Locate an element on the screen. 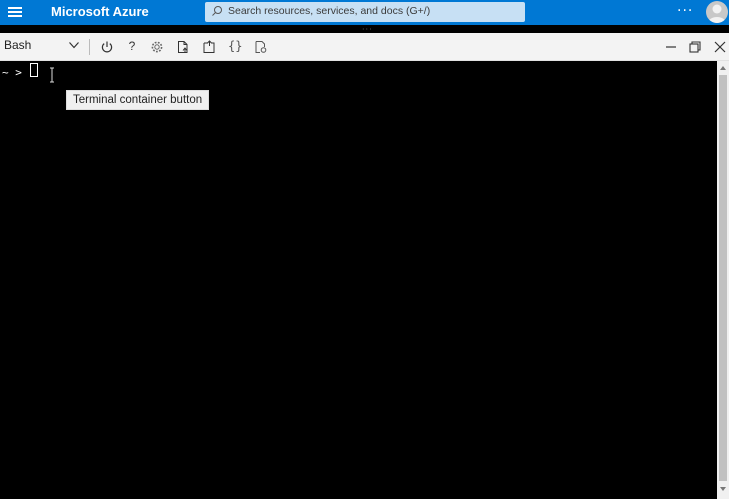 The height and width of the screenshot is (499, 729). toolbar-divider is located at coordinates (89, 47).